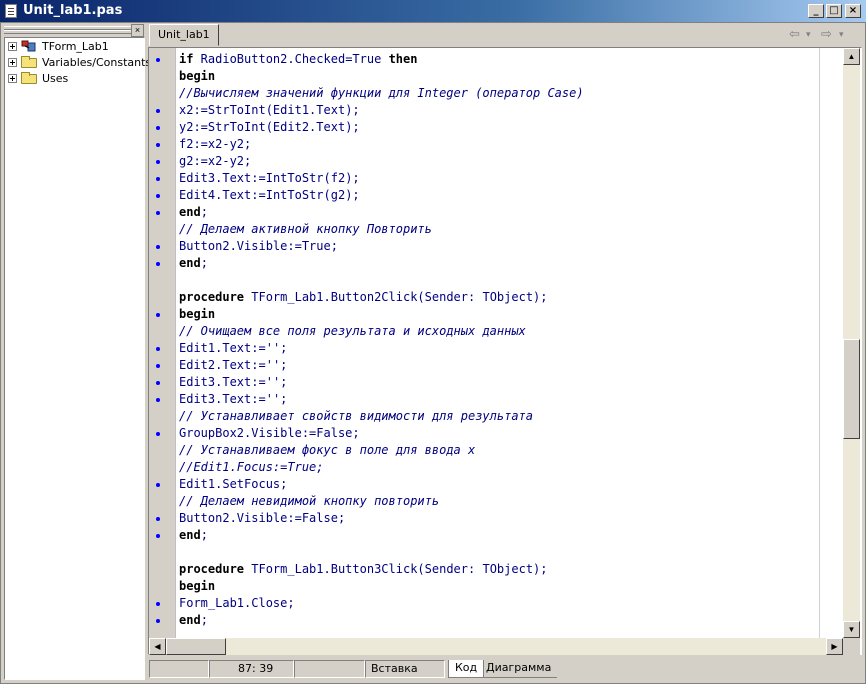  What do you see at coordinates (137, 30) in the screenshot?
I see `close-pane-icon: ×` at bounding box center [137, 30].